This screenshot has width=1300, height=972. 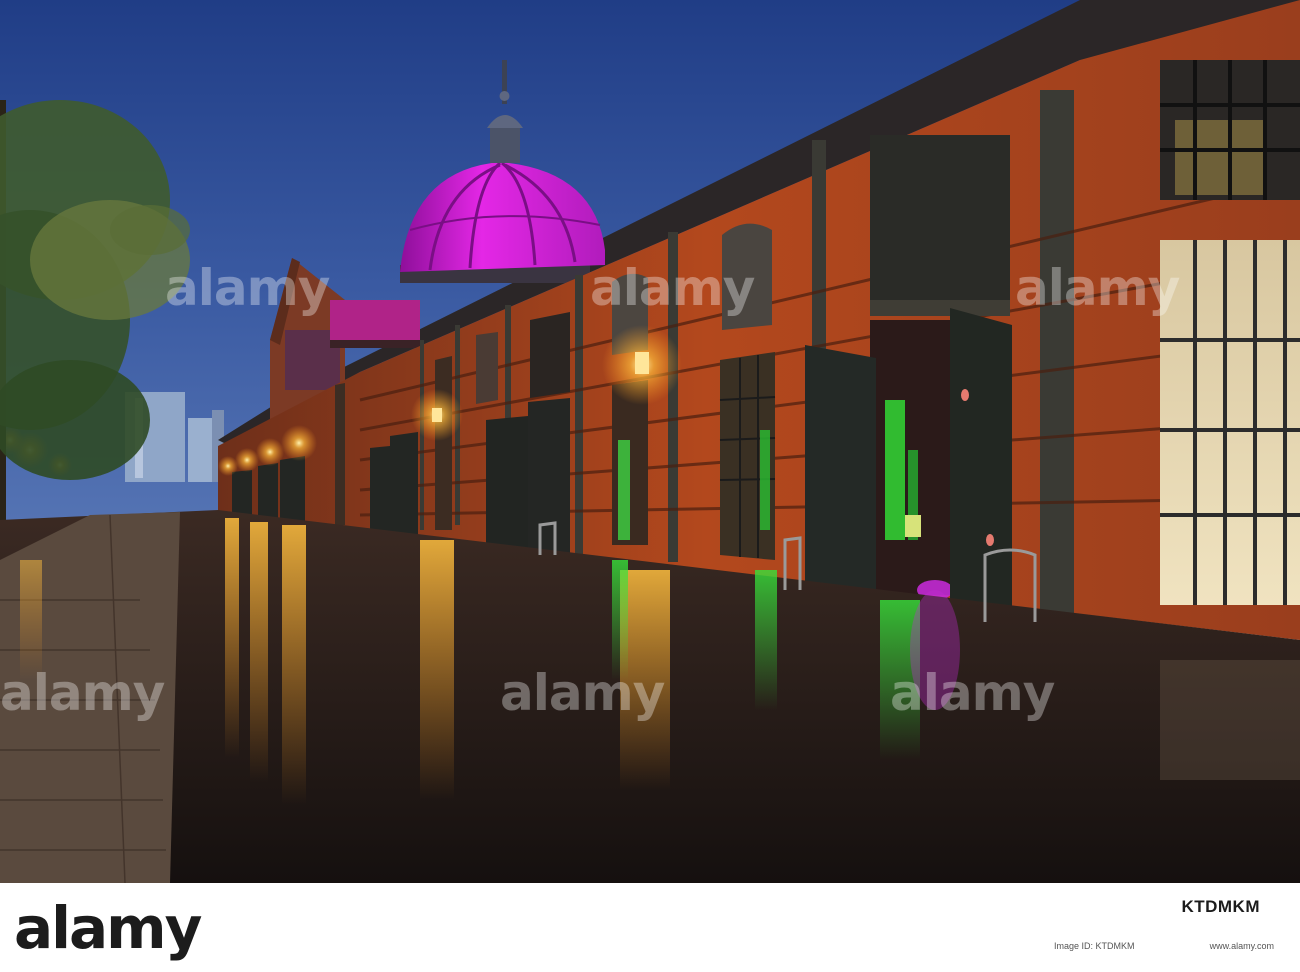 I want to click on image-id: KTDMKM, so click(x=1220, y=906).